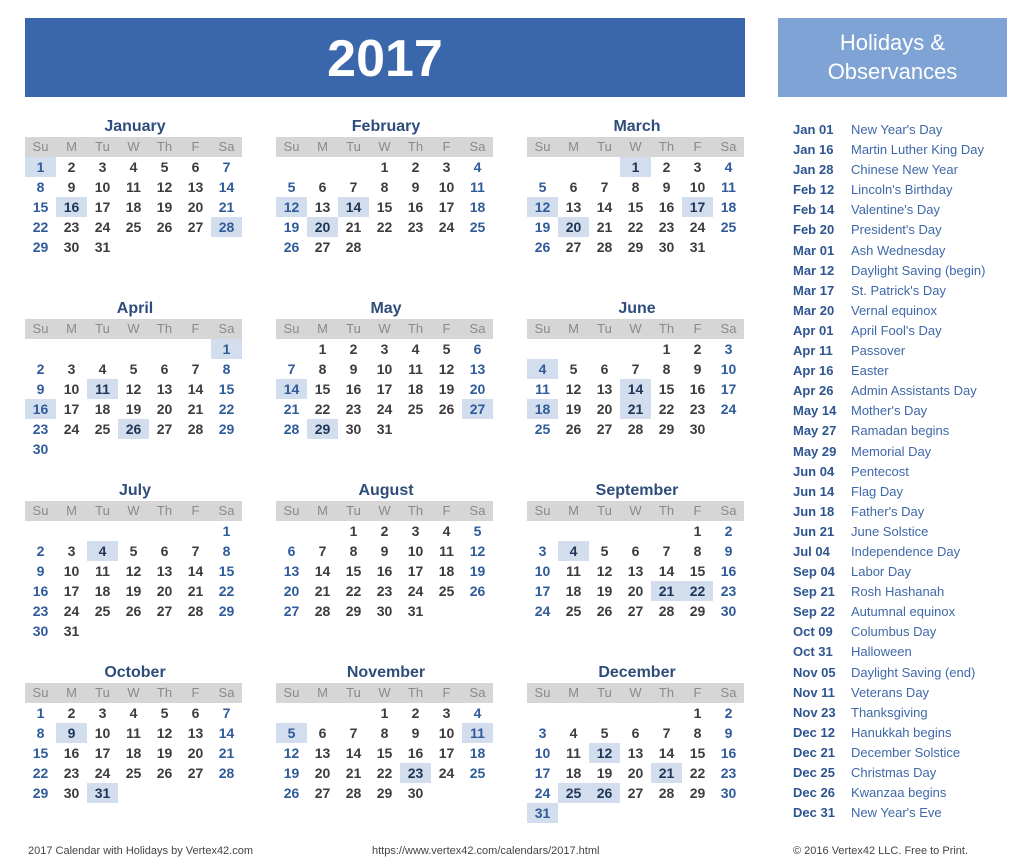  Describe the element at coordinates (814, 793) in the screenshot. I see `holiday-date: Dec 26` at that location.